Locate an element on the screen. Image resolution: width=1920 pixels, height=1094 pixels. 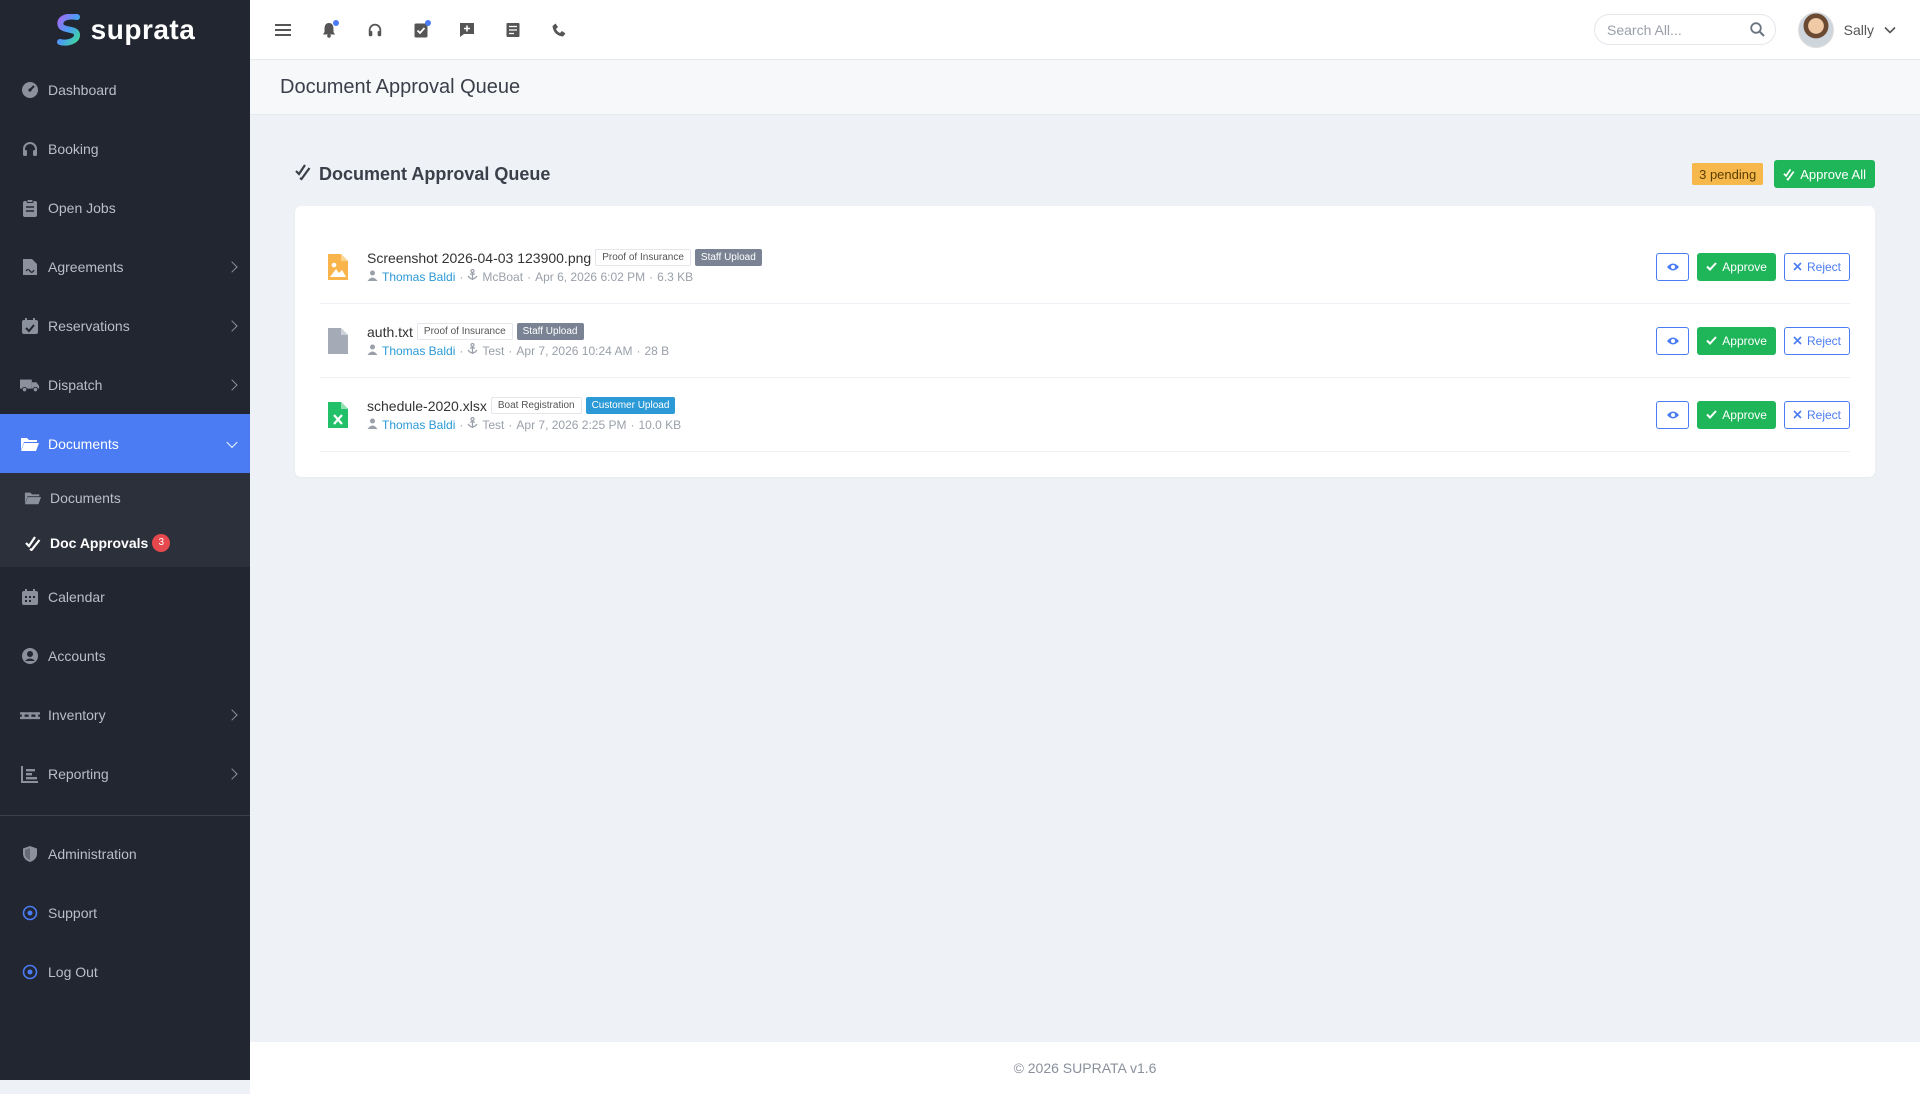
approve-all-label: Approve All is located at coordinates (1833, 174).